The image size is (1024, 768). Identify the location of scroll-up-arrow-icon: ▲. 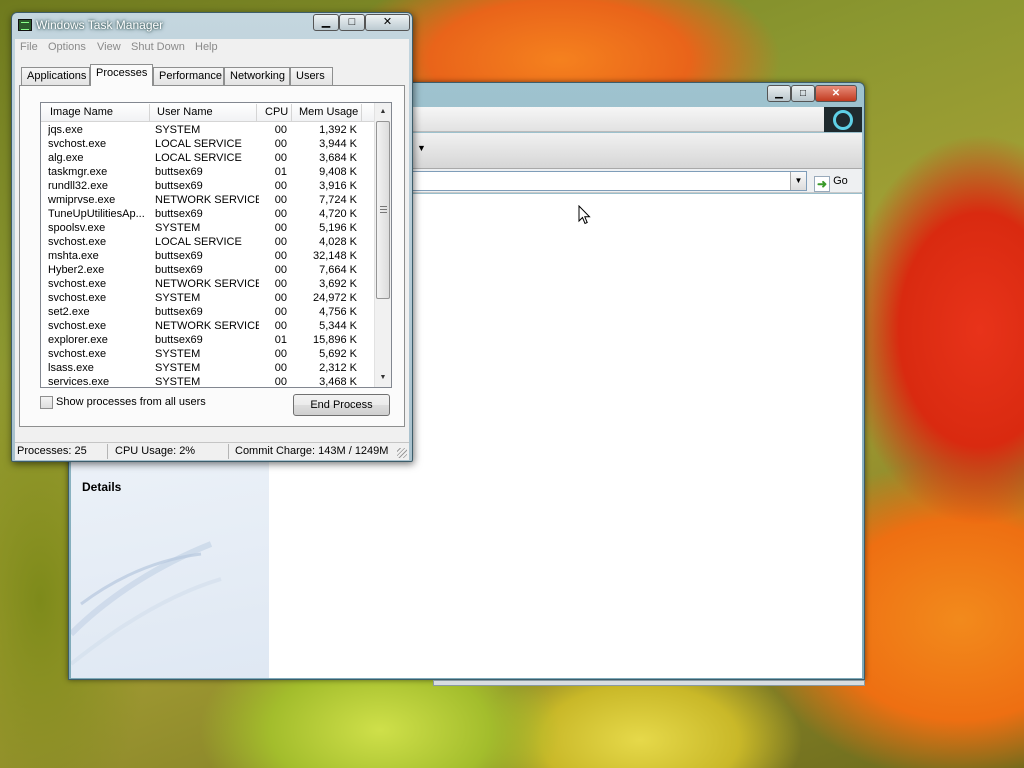
(383, 112).